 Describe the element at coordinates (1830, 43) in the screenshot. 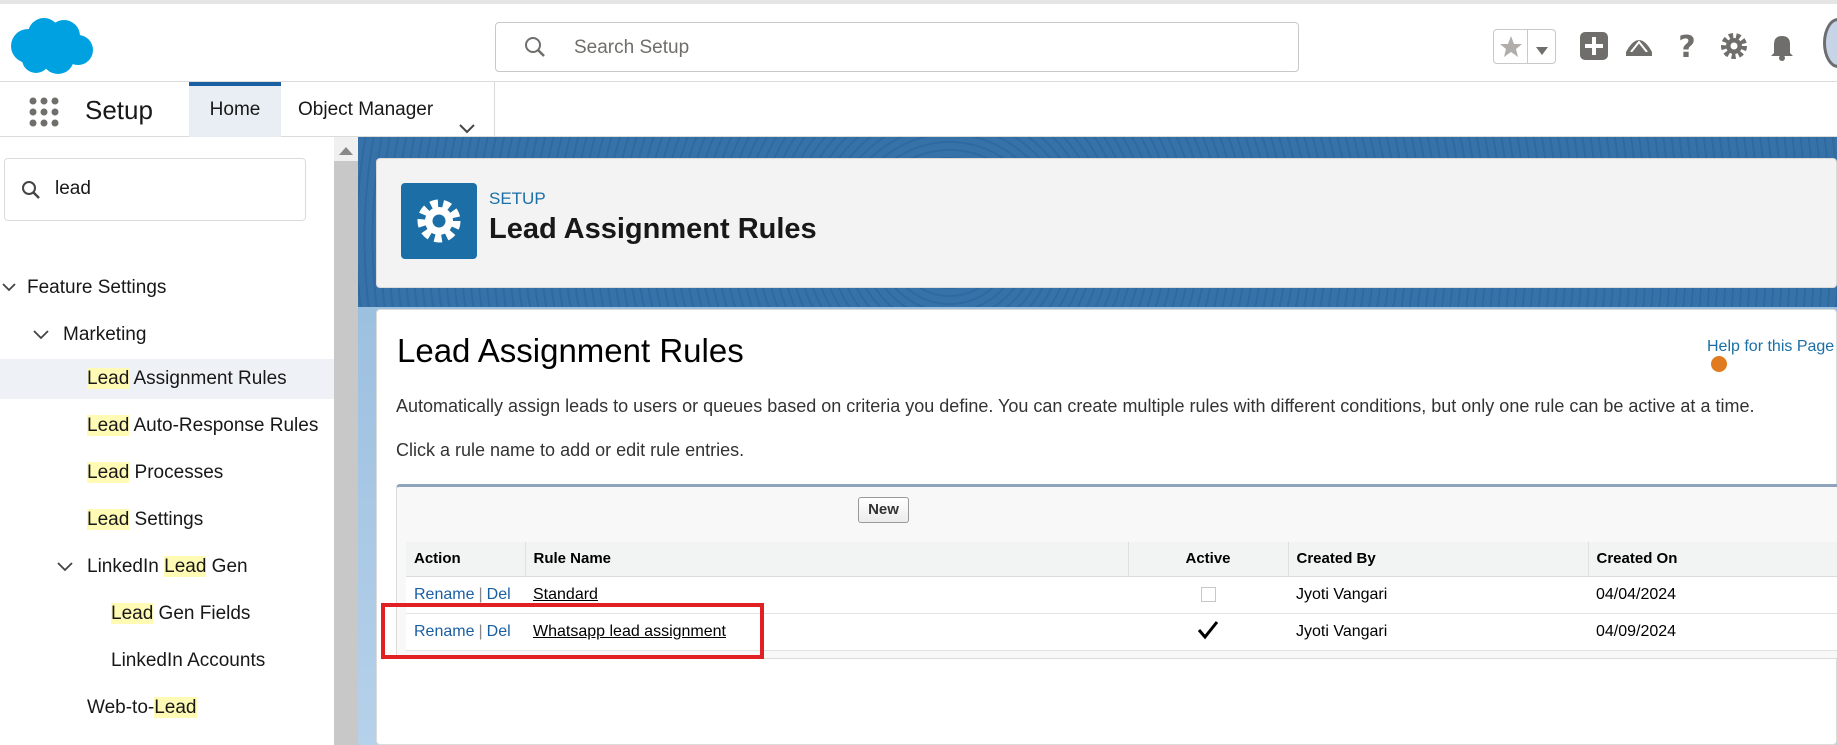

I see `avatar` at that location.